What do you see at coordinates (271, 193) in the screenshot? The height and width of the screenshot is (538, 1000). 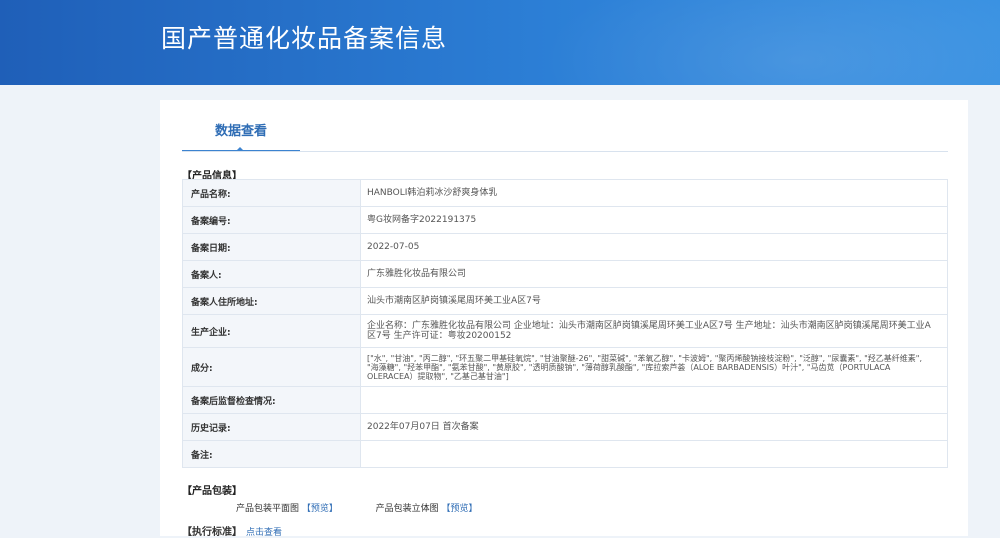 I see `field-label: 产品名称:` at bounding box center [271, 193].